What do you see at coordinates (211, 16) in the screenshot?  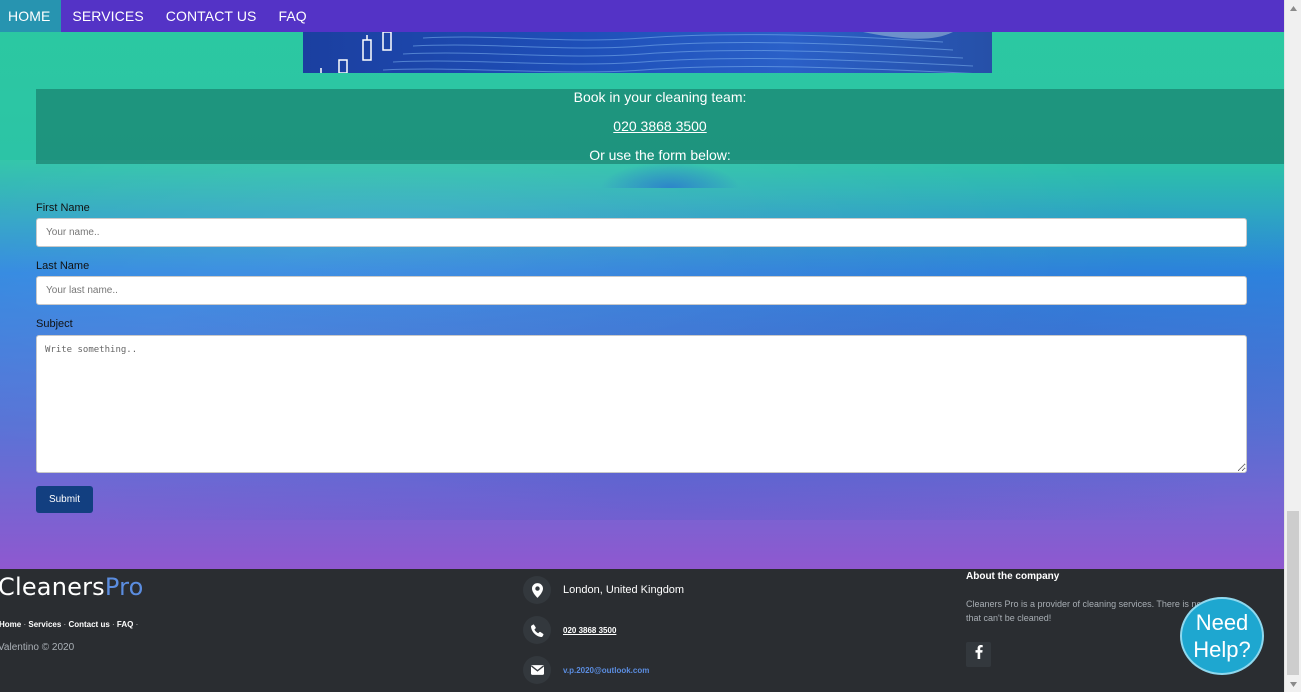 I see `nav-contact-us: CONTACT US` at bounding box center [211, 16].